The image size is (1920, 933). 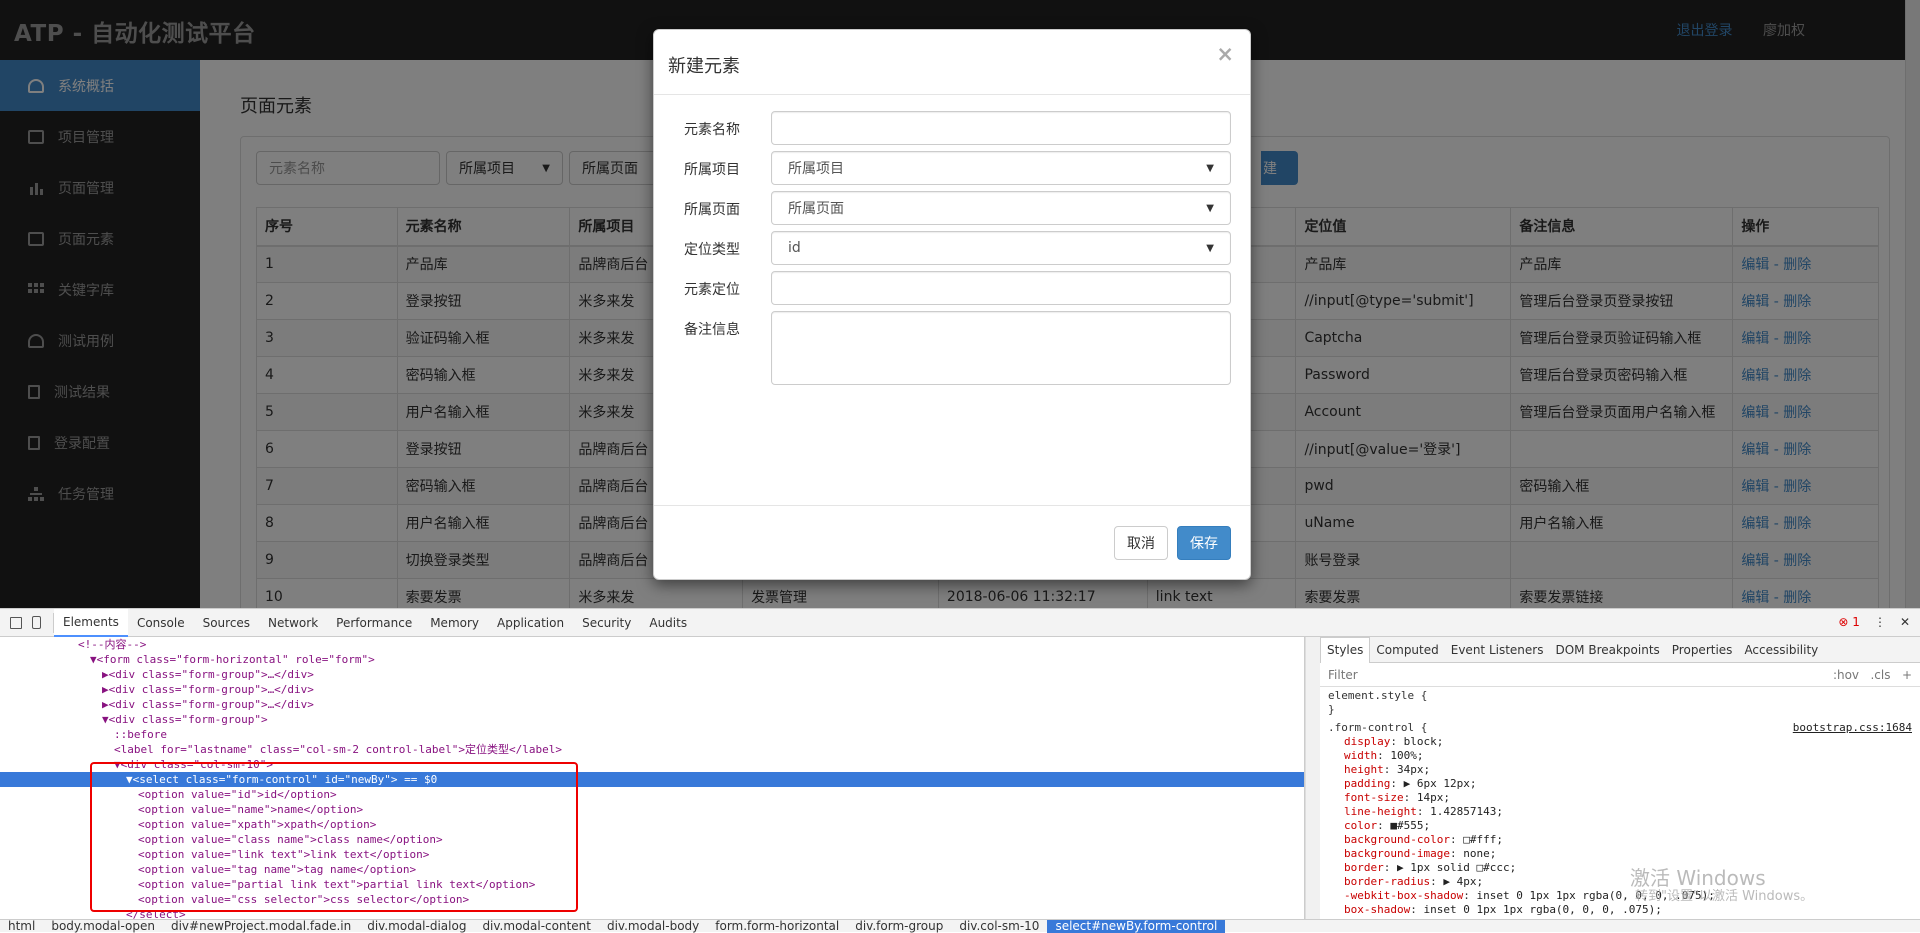 What do you see at coordinates (1136, 926) in the screenshot?
I see `breadcrumb-item: select#newBy.form-control` at bounding box center [1136, 926].